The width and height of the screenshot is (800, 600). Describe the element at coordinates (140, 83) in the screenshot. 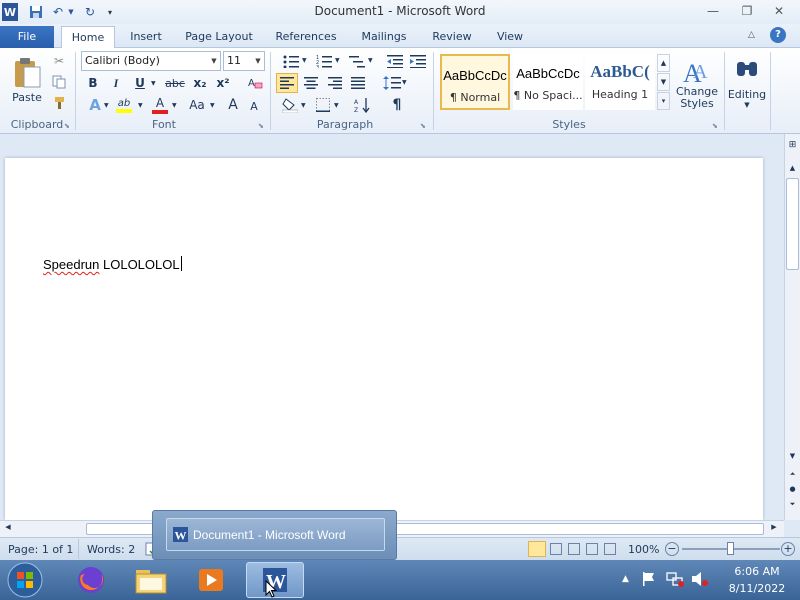

I see `underline-button: U` at that location.